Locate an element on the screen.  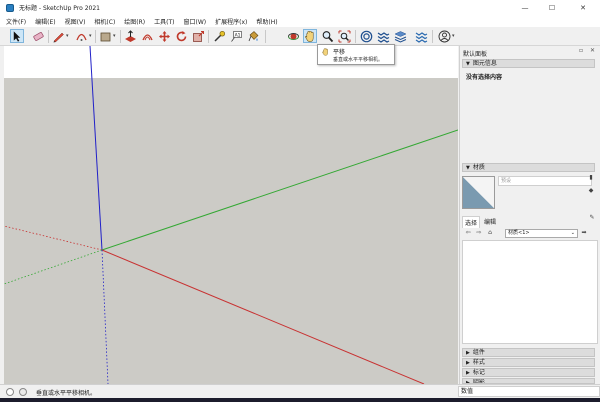
sample-paint-icon: ◆ is located at coordinates (591, 191).